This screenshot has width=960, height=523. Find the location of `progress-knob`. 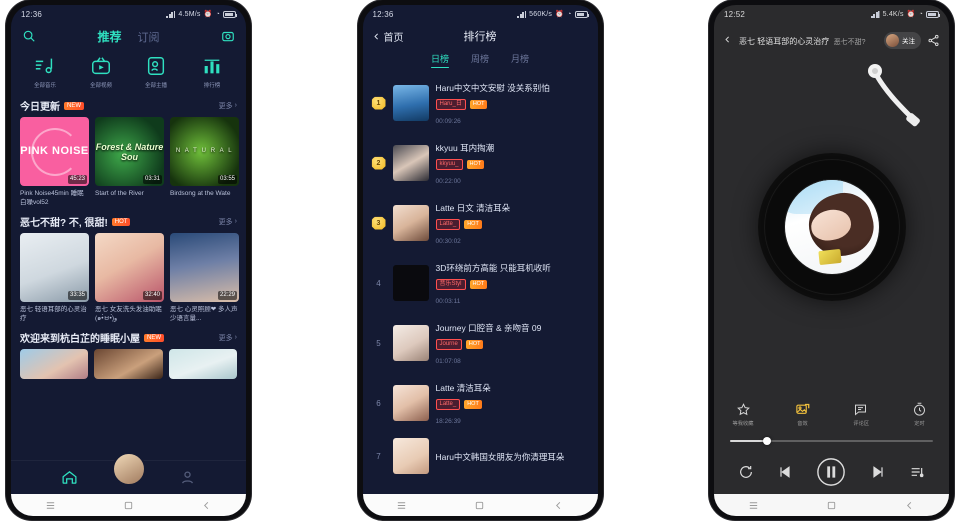

progress-knob is located at coordinates (766, 441).